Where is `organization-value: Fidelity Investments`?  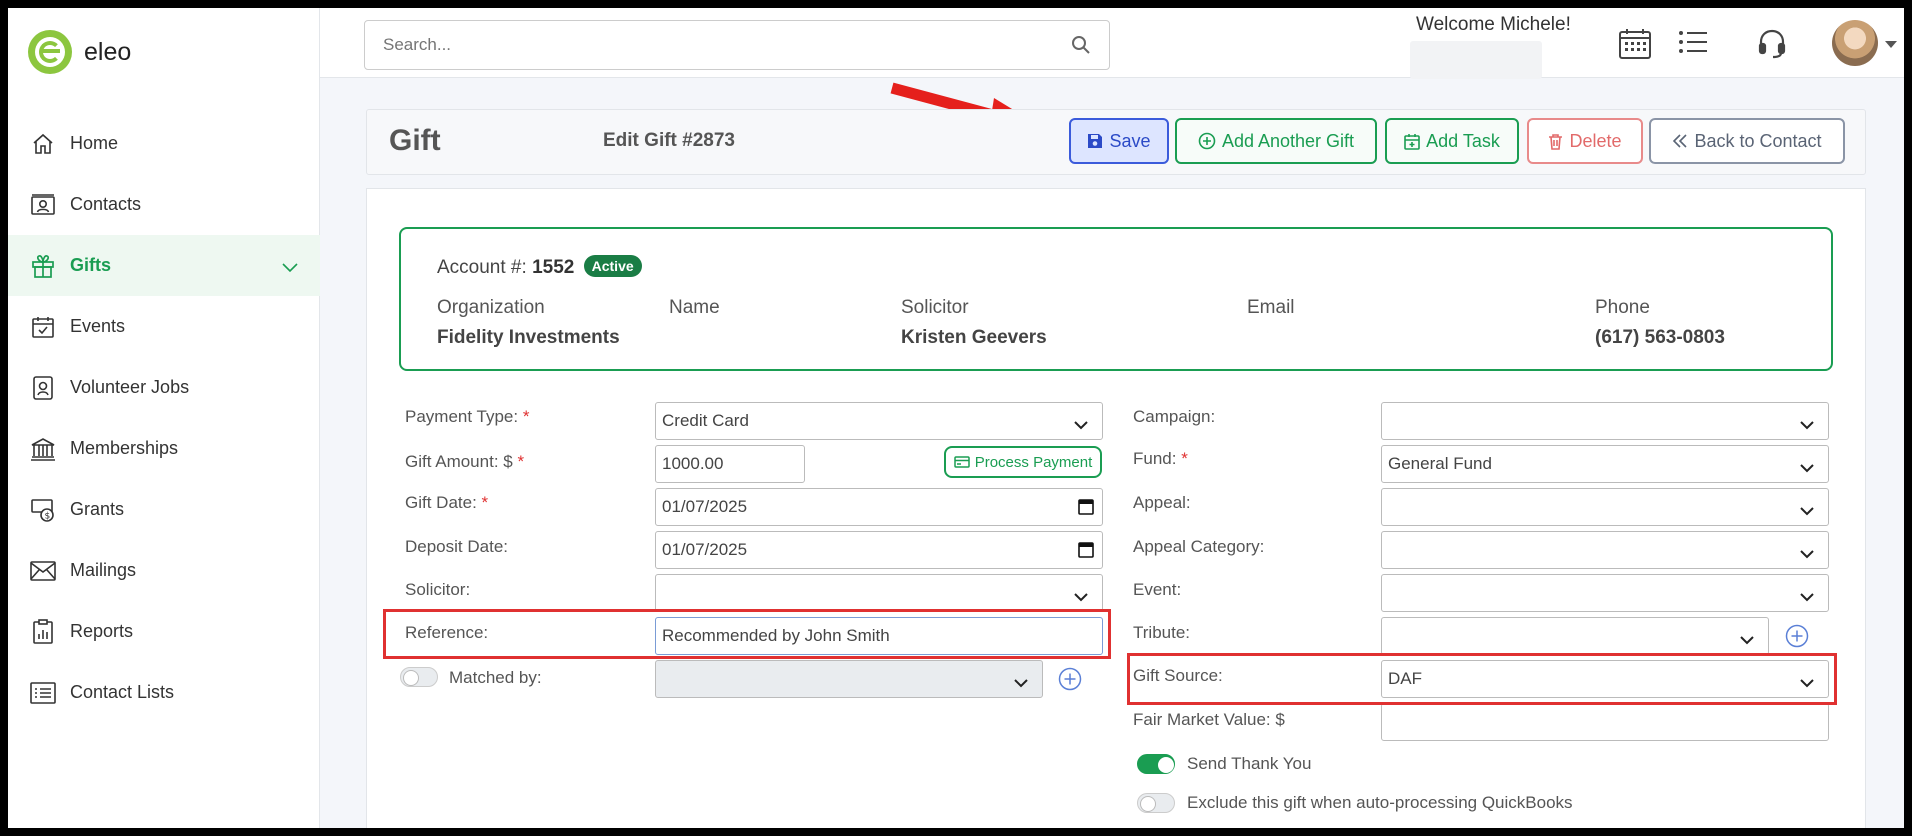 organization-value: Fidelity Investments is located at coordinates (528, 338).